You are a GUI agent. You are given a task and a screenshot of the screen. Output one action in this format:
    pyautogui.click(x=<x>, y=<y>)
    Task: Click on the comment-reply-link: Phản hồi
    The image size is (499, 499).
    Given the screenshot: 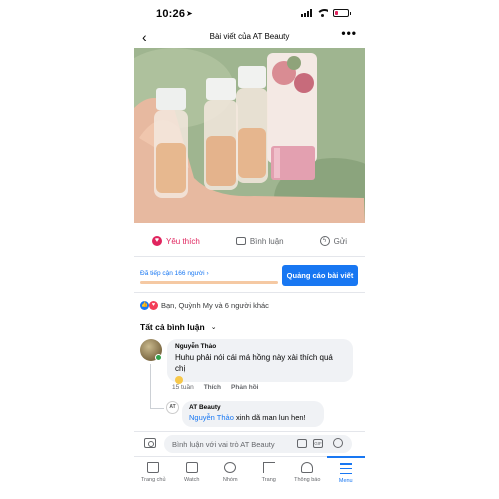 What is the action you would take?
    pyautogui.click(x=244, y=387)
    